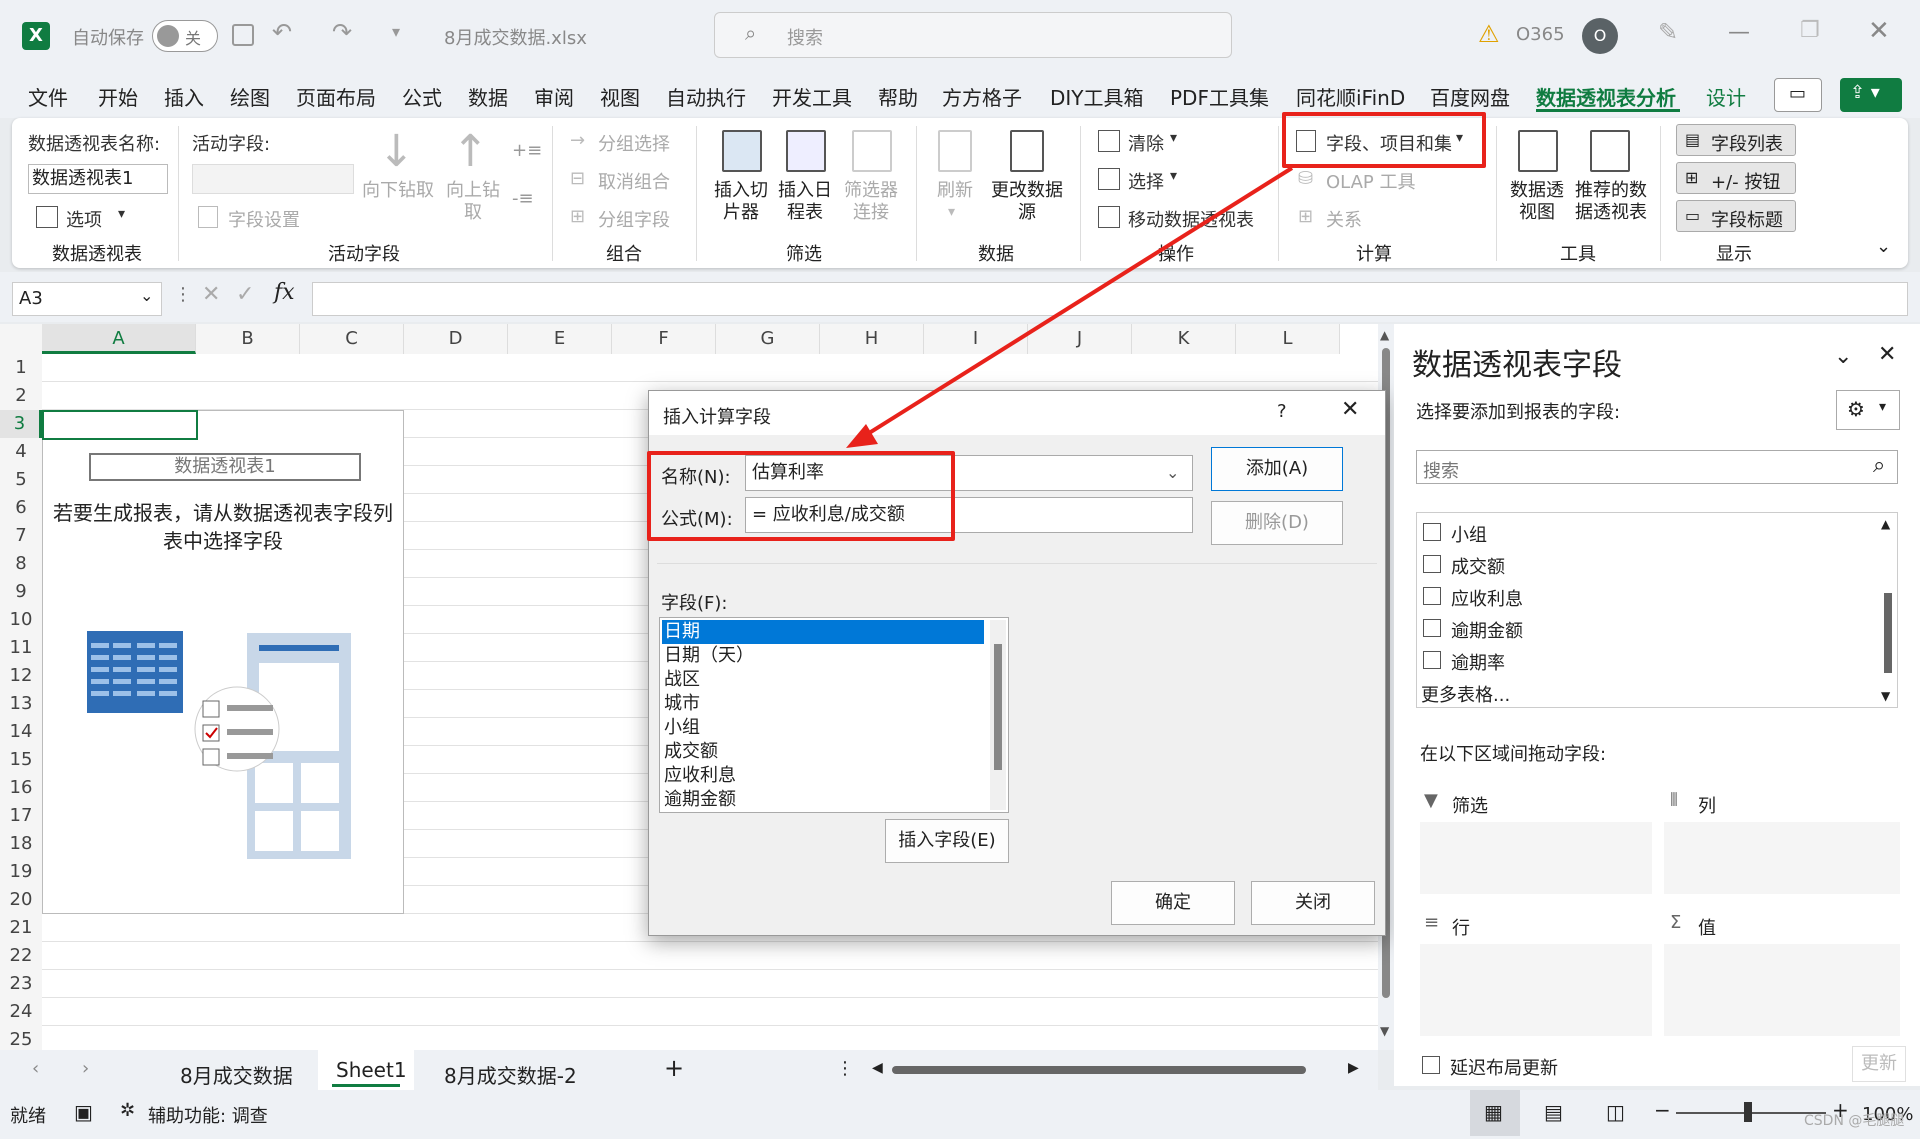 The width and height of the screenshot is (1920, 1139). I want to click on zoom-out-icon: −, so click(1662, 1110).